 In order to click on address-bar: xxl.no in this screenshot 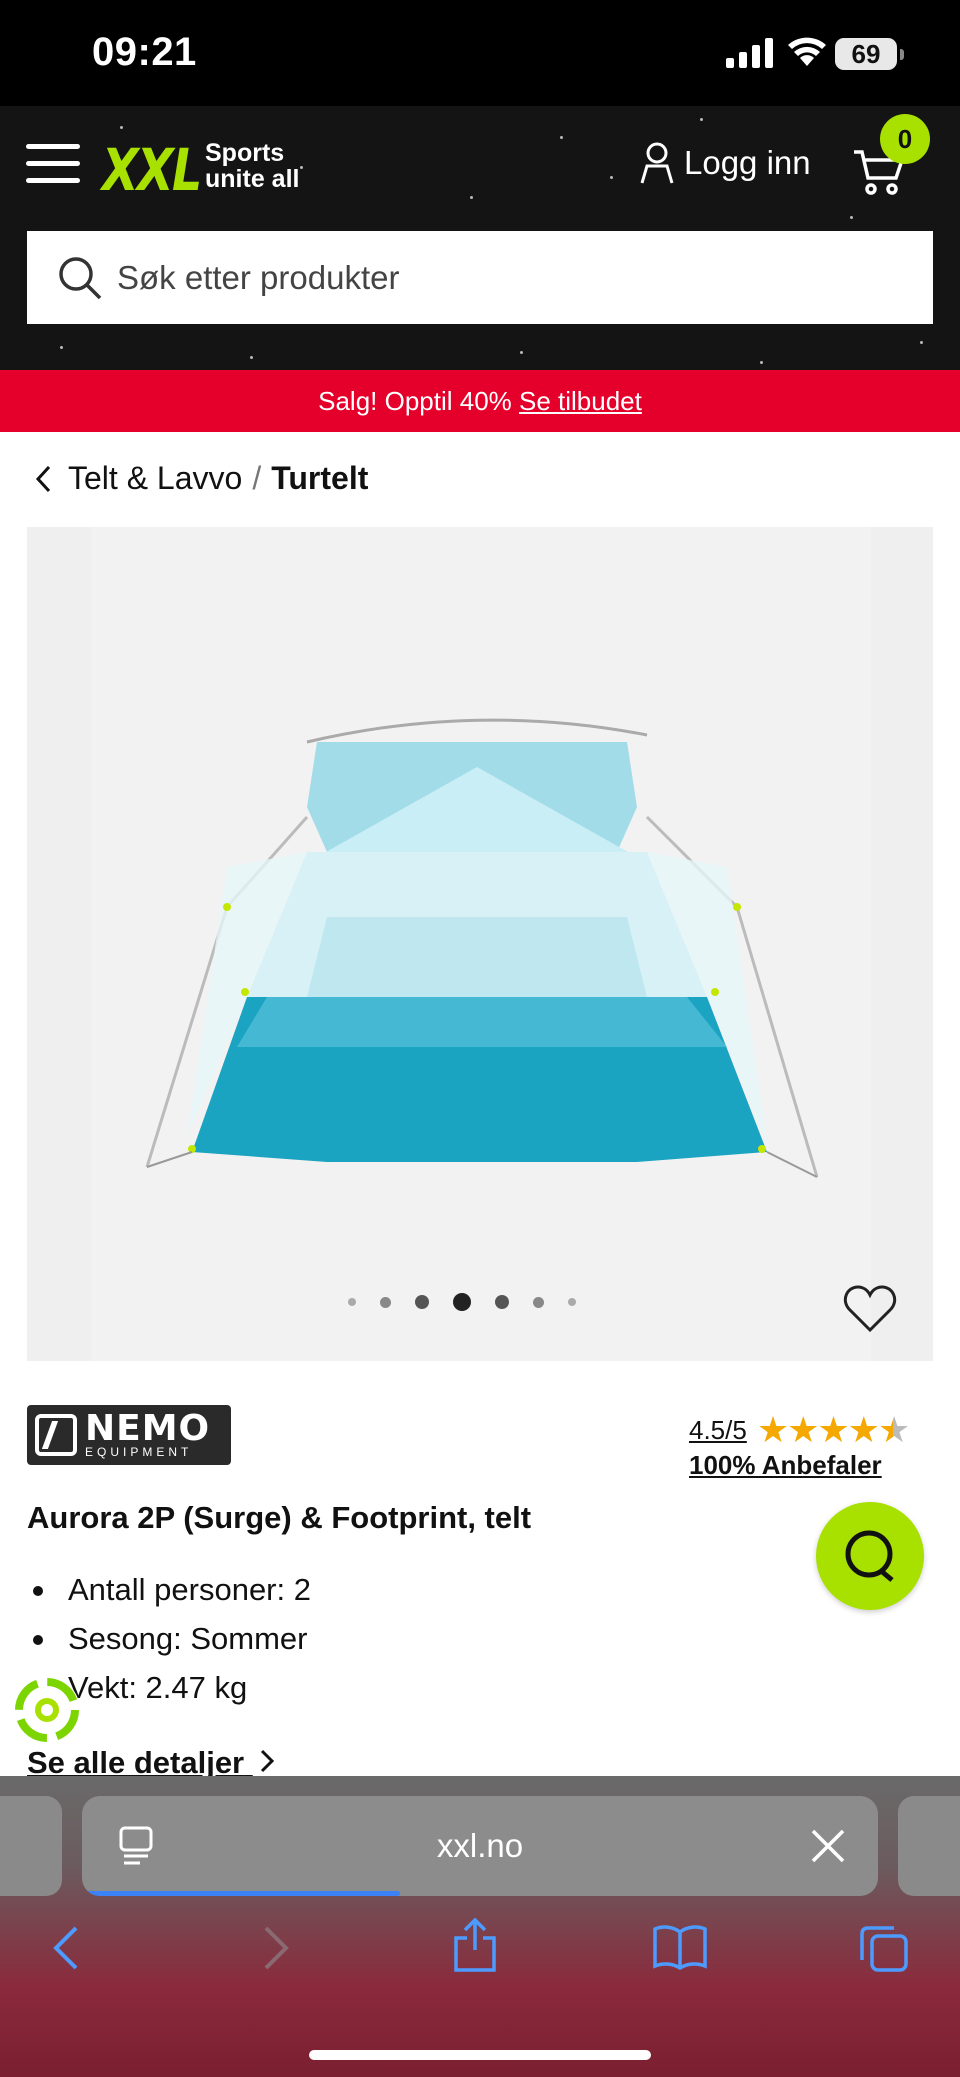, I will do `click(480, 1846)`.